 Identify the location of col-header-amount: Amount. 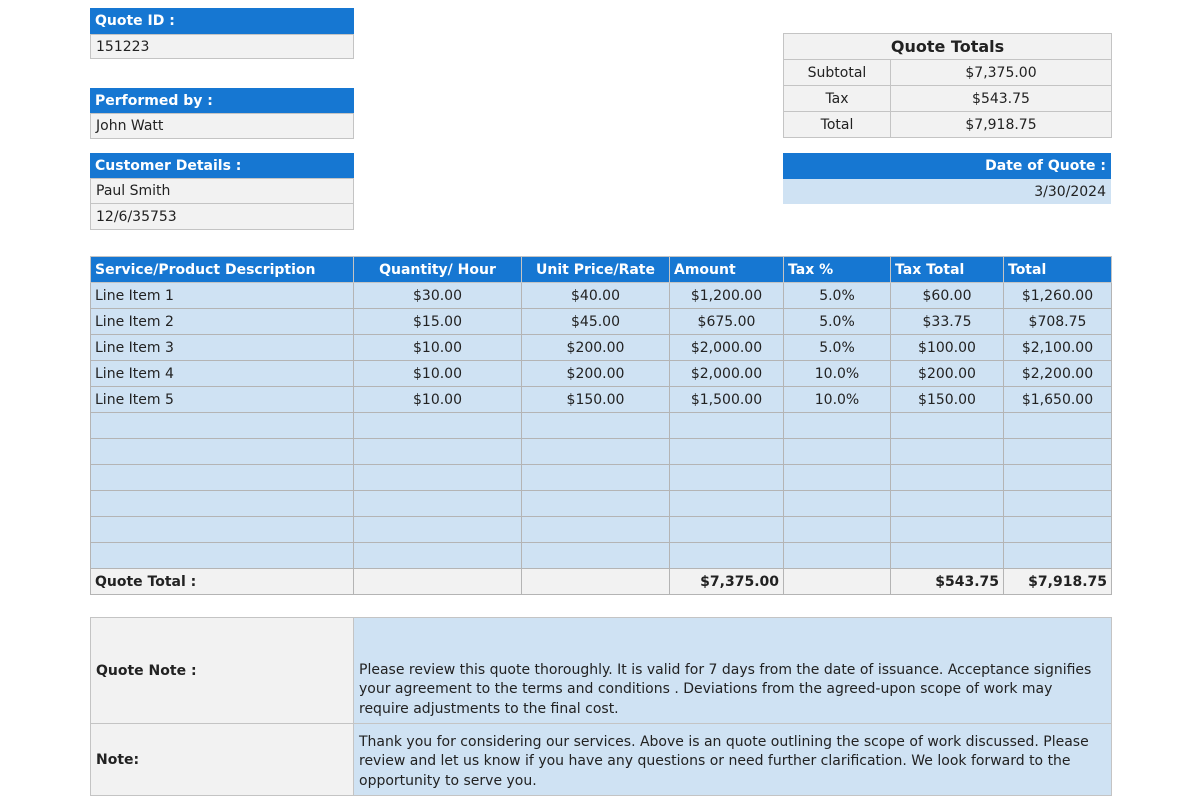
(726, 269).